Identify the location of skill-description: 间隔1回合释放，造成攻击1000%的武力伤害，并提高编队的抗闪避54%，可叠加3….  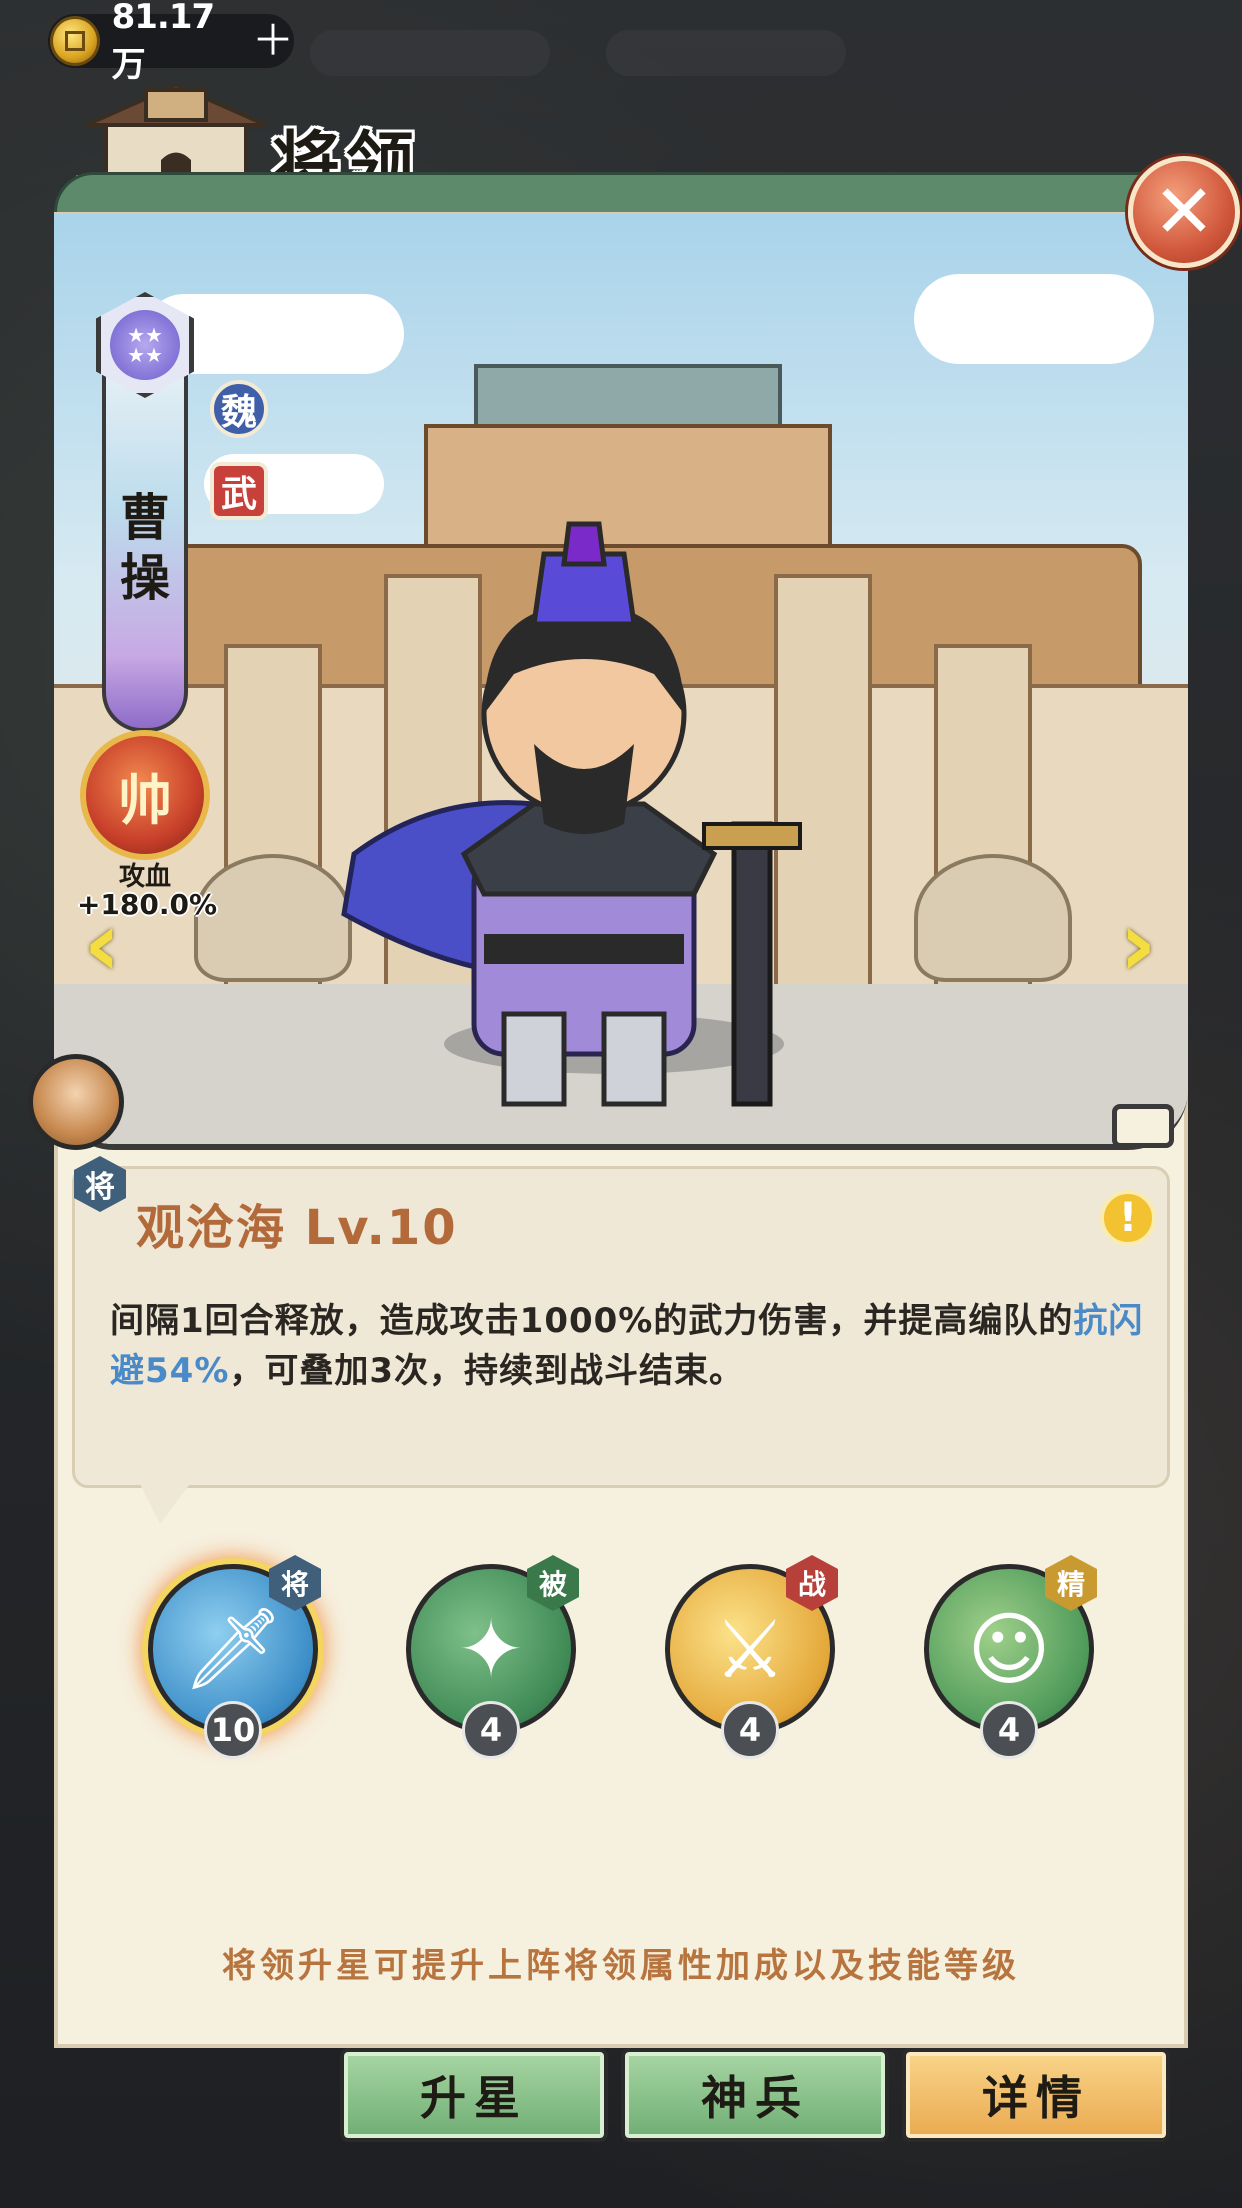
(635, 1346).